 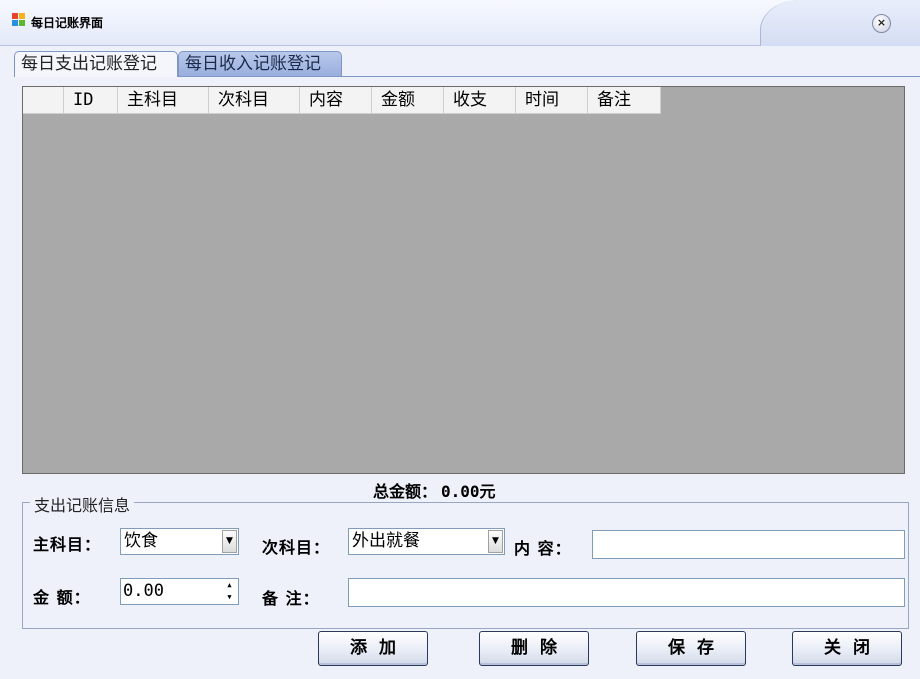 I want to click on column-header-remark: 备注, so click(x=624, y=100).